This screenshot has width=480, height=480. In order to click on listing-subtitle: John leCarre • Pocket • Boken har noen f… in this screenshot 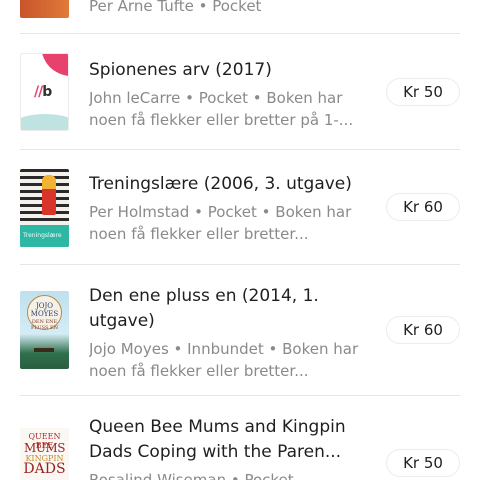, I will do `click(221, 109)`.